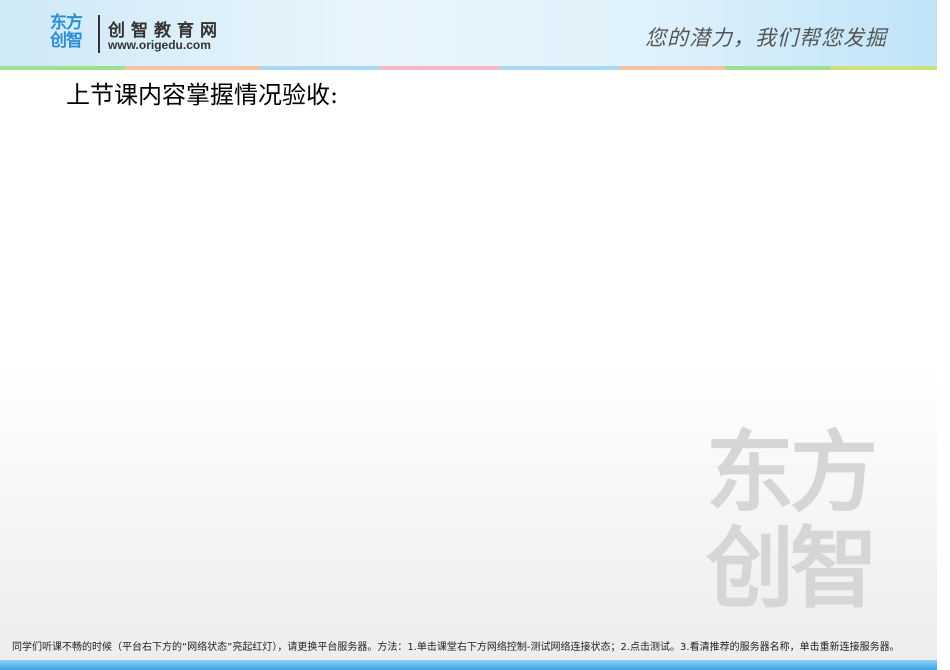 This screenshot has height=670, width=950. What do you see at coordinates (202, 95) in the screenshot?
I see `slide-title: 上节课内容掌握情况验收:` at bounding box center [202, 95].